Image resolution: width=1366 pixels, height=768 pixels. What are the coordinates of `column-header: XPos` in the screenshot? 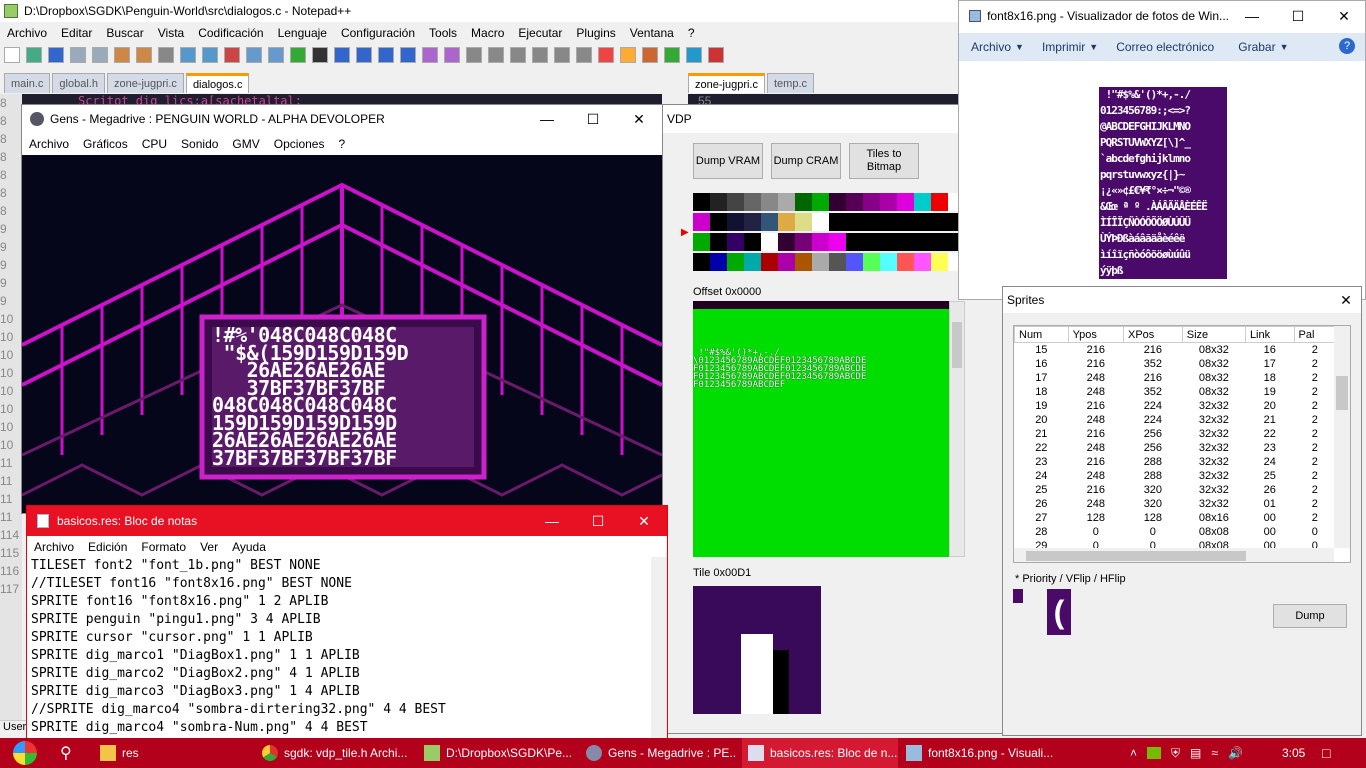 It's located at (1153, 334).